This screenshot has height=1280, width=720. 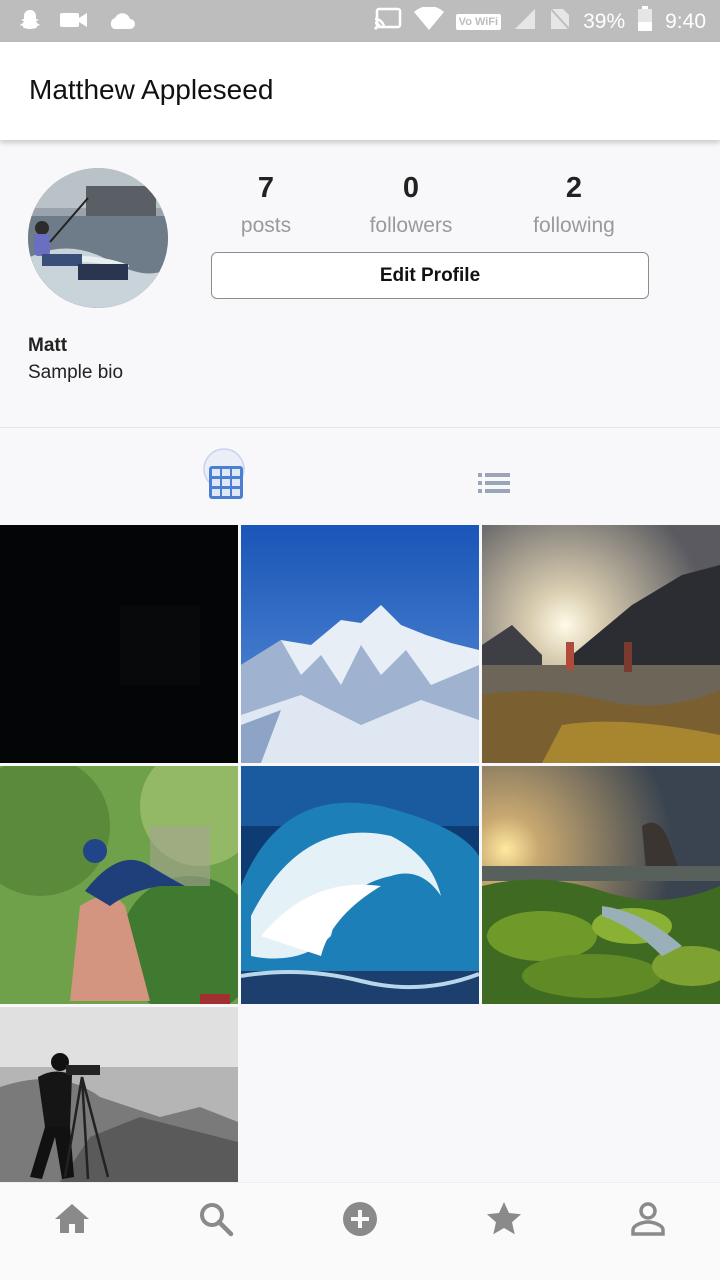 I want to click on star-icon, so click(x=504, y=1218).